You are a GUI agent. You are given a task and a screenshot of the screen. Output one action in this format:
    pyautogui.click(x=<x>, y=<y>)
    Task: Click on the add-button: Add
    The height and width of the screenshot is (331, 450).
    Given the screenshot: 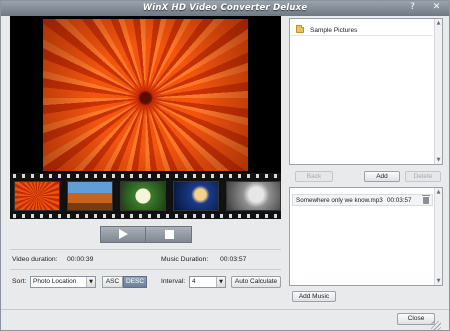 What is the action you would take?
    pyautogui.click(x=382, y=176)
    